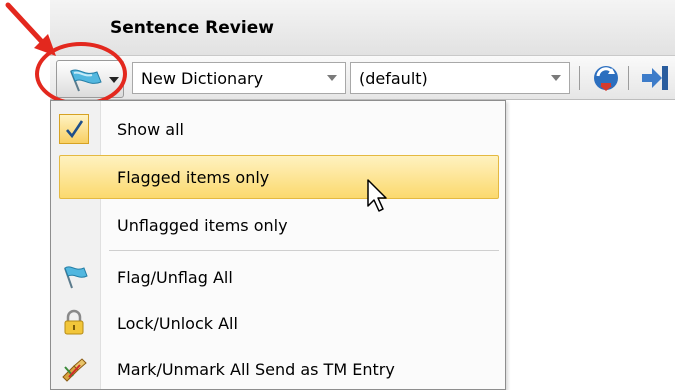 This screenshot has height=390, width=675. What do you see at coordinates (256, 369) in the screenshot?
I see `menu-item-label: Mark/Unmark All Send as TM Entry` at bounding box center [256, 369].